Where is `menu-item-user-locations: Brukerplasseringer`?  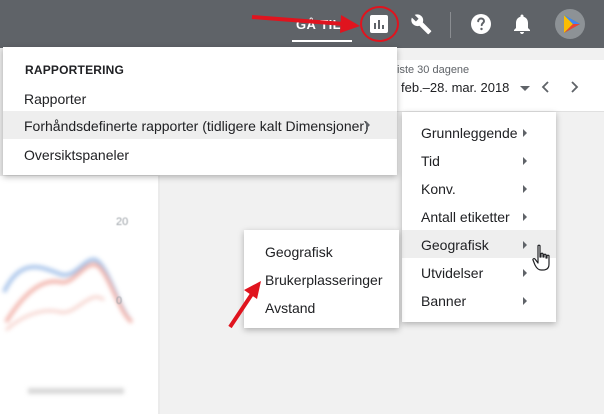 menu-item-user-locations: Brukerplasseringer is located at coordinates (324, 280).